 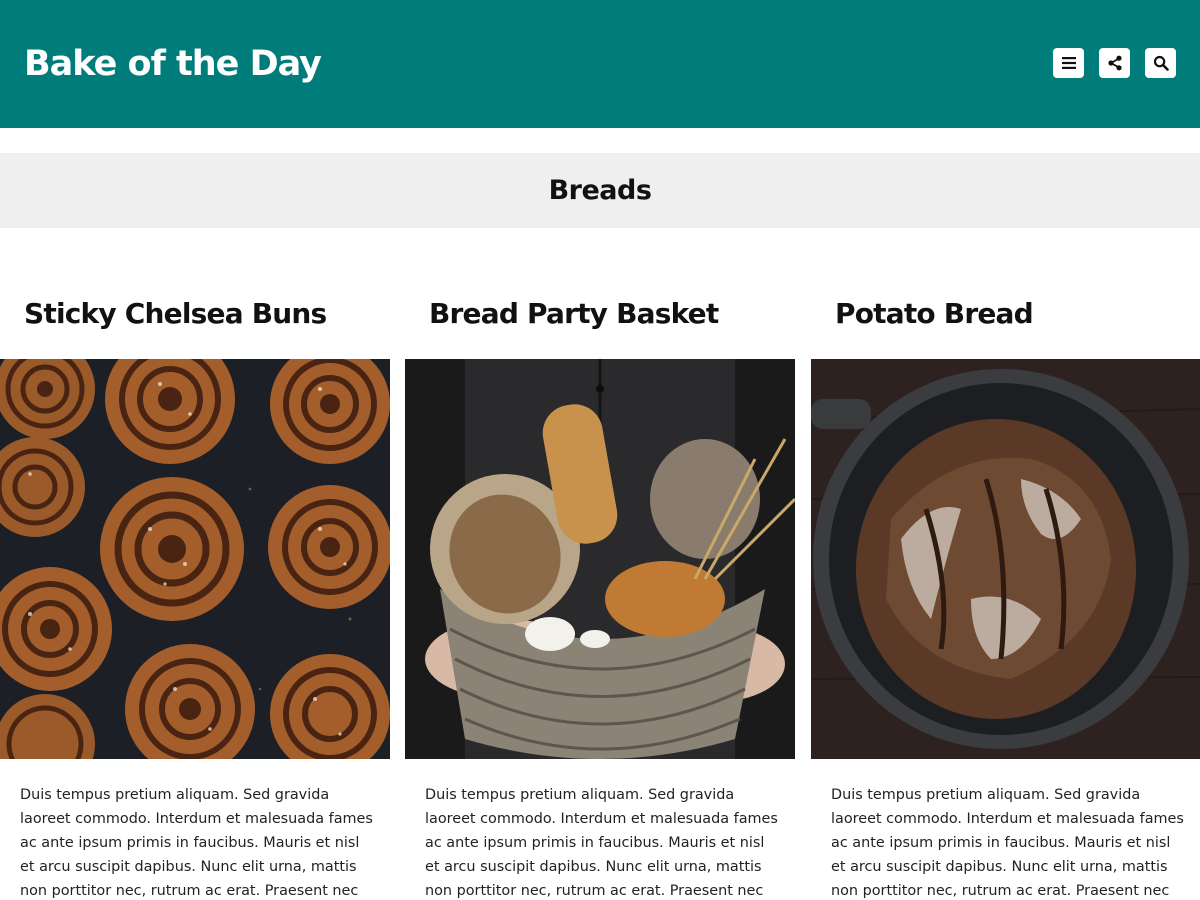 What do you see at coordinates (934, 314) in the screenshot?
I see `post-title: Potato Bread` at bounding box center [934, 314].